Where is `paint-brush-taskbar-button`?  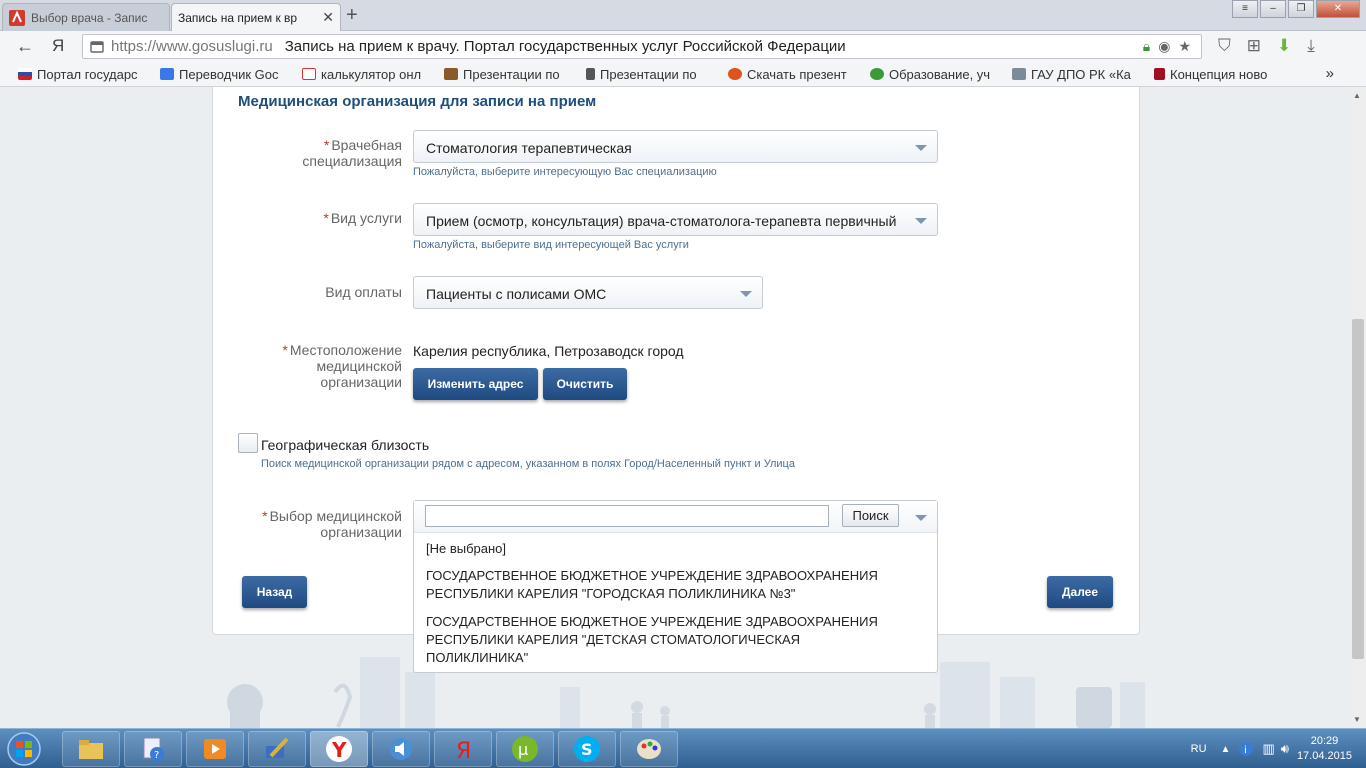 paint-brush-taskbar-button is located at coordinates (277, 749).